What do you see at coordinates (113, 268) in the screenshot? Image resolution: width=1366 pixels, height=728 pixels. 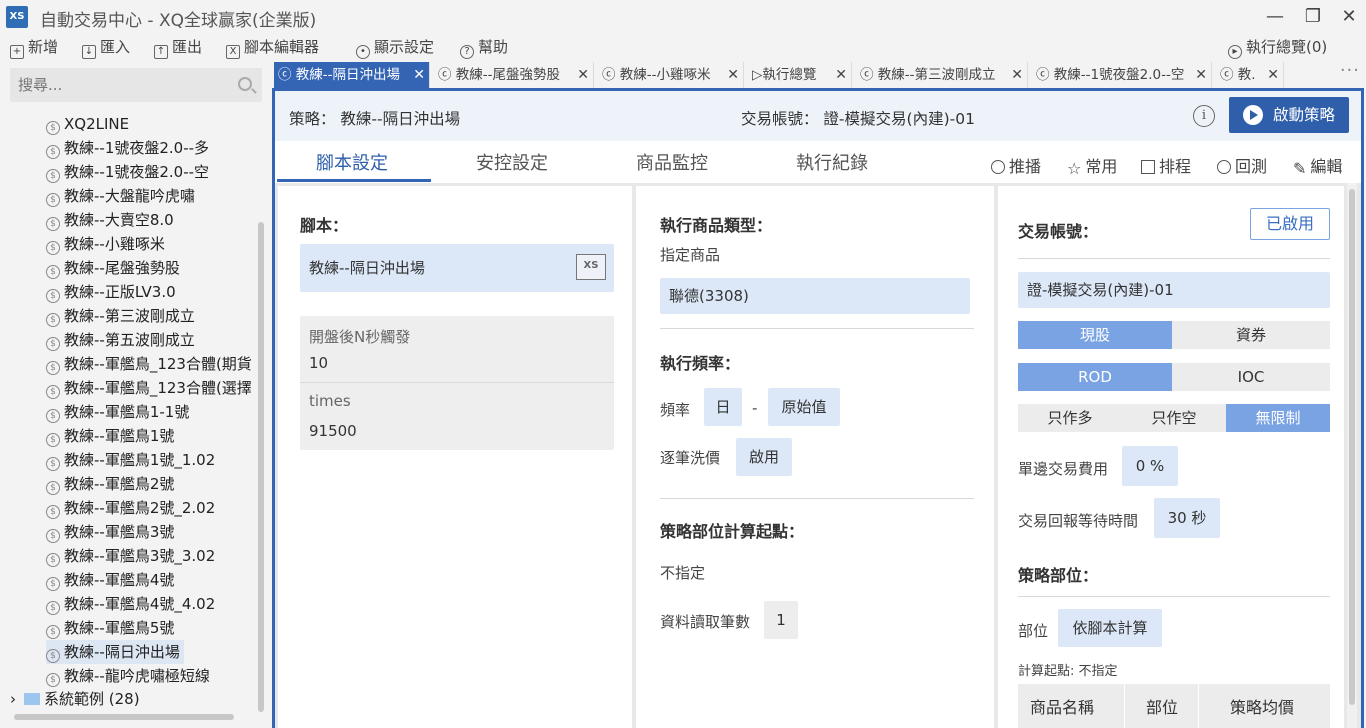 I see `tree-item-strategy: $ 教練--尾盤強勢股` at bounding box center [113, 268].